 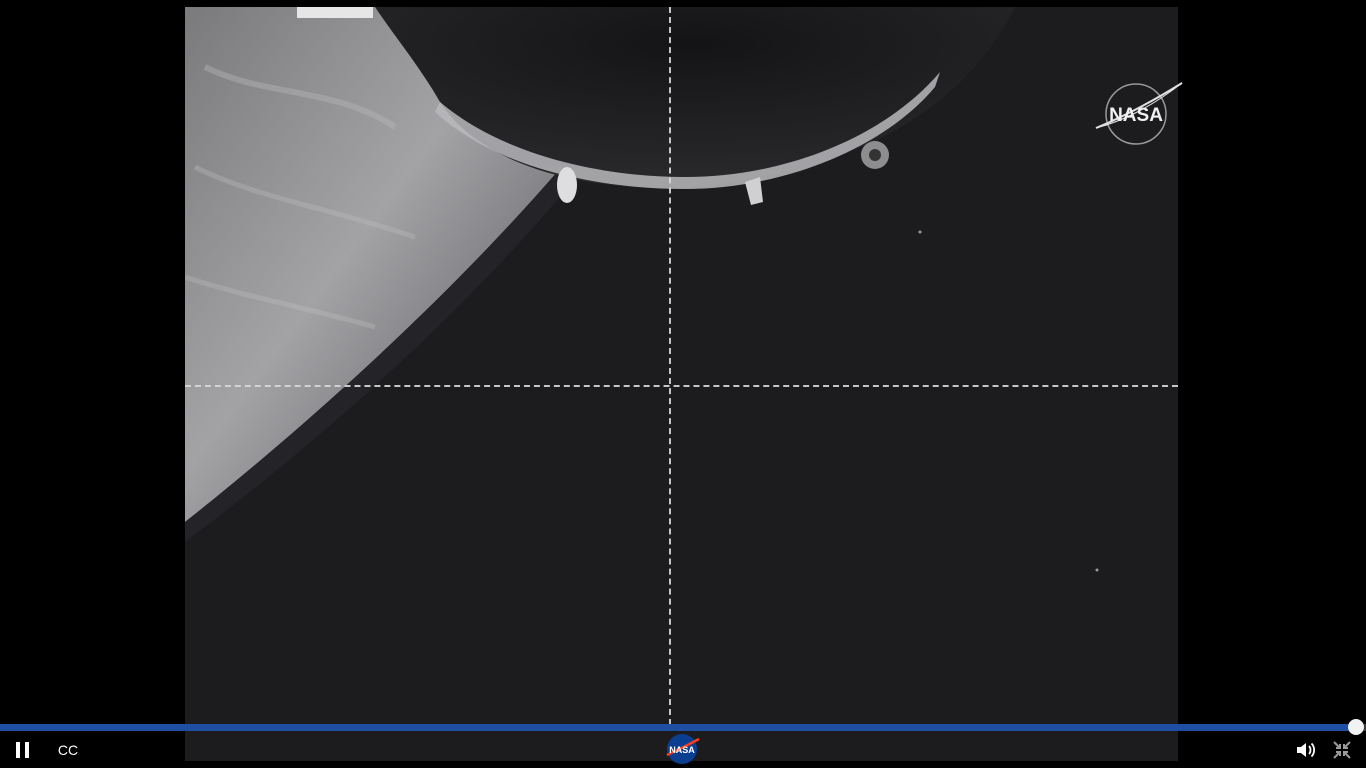 What do you see at coordinates (1356, 727) in the screenshot?
I see `progress-handle` at bounding box center [1356, 727].